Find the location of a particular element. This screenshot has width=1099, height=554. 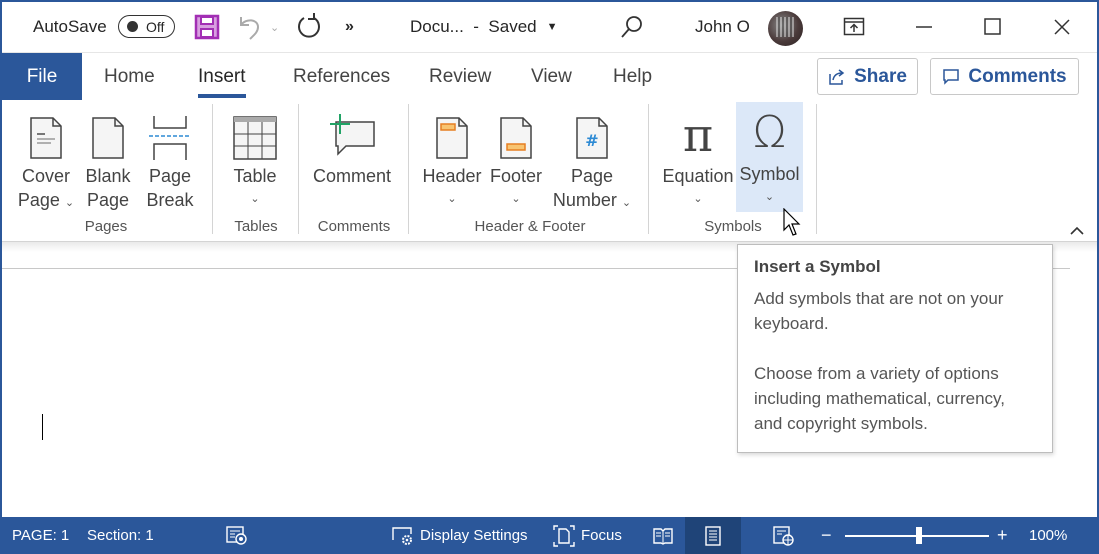

print-layout-icon is located at coordinates (713, 535).